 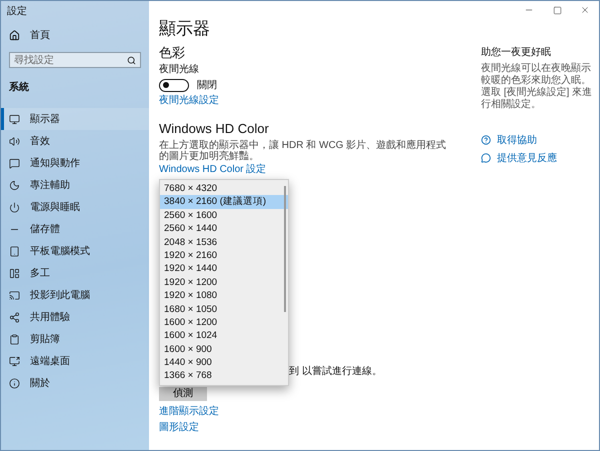 I want to click on sidebar-item: 通知與動作, so click(x=75, y=163).